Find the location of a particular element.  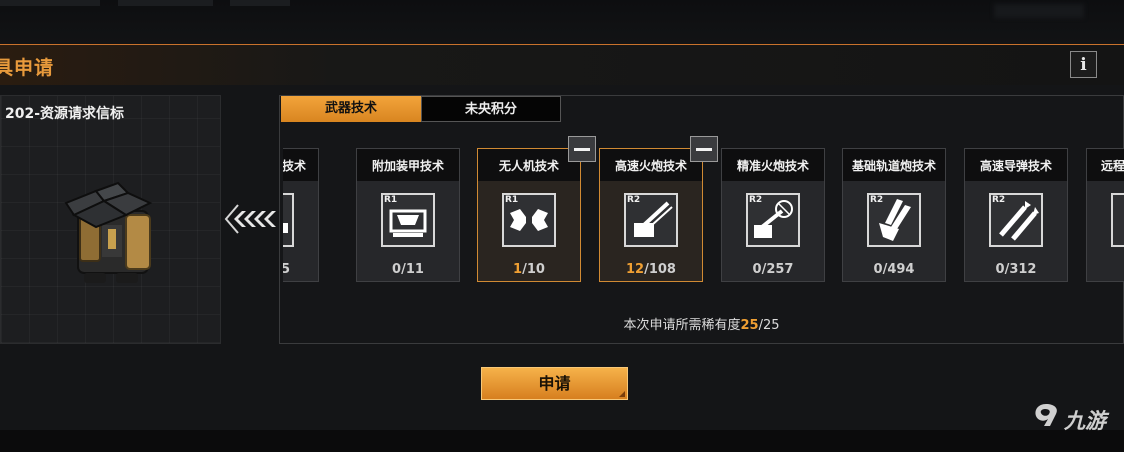

rarity-max: 25 is located at coordinates (771, 325).